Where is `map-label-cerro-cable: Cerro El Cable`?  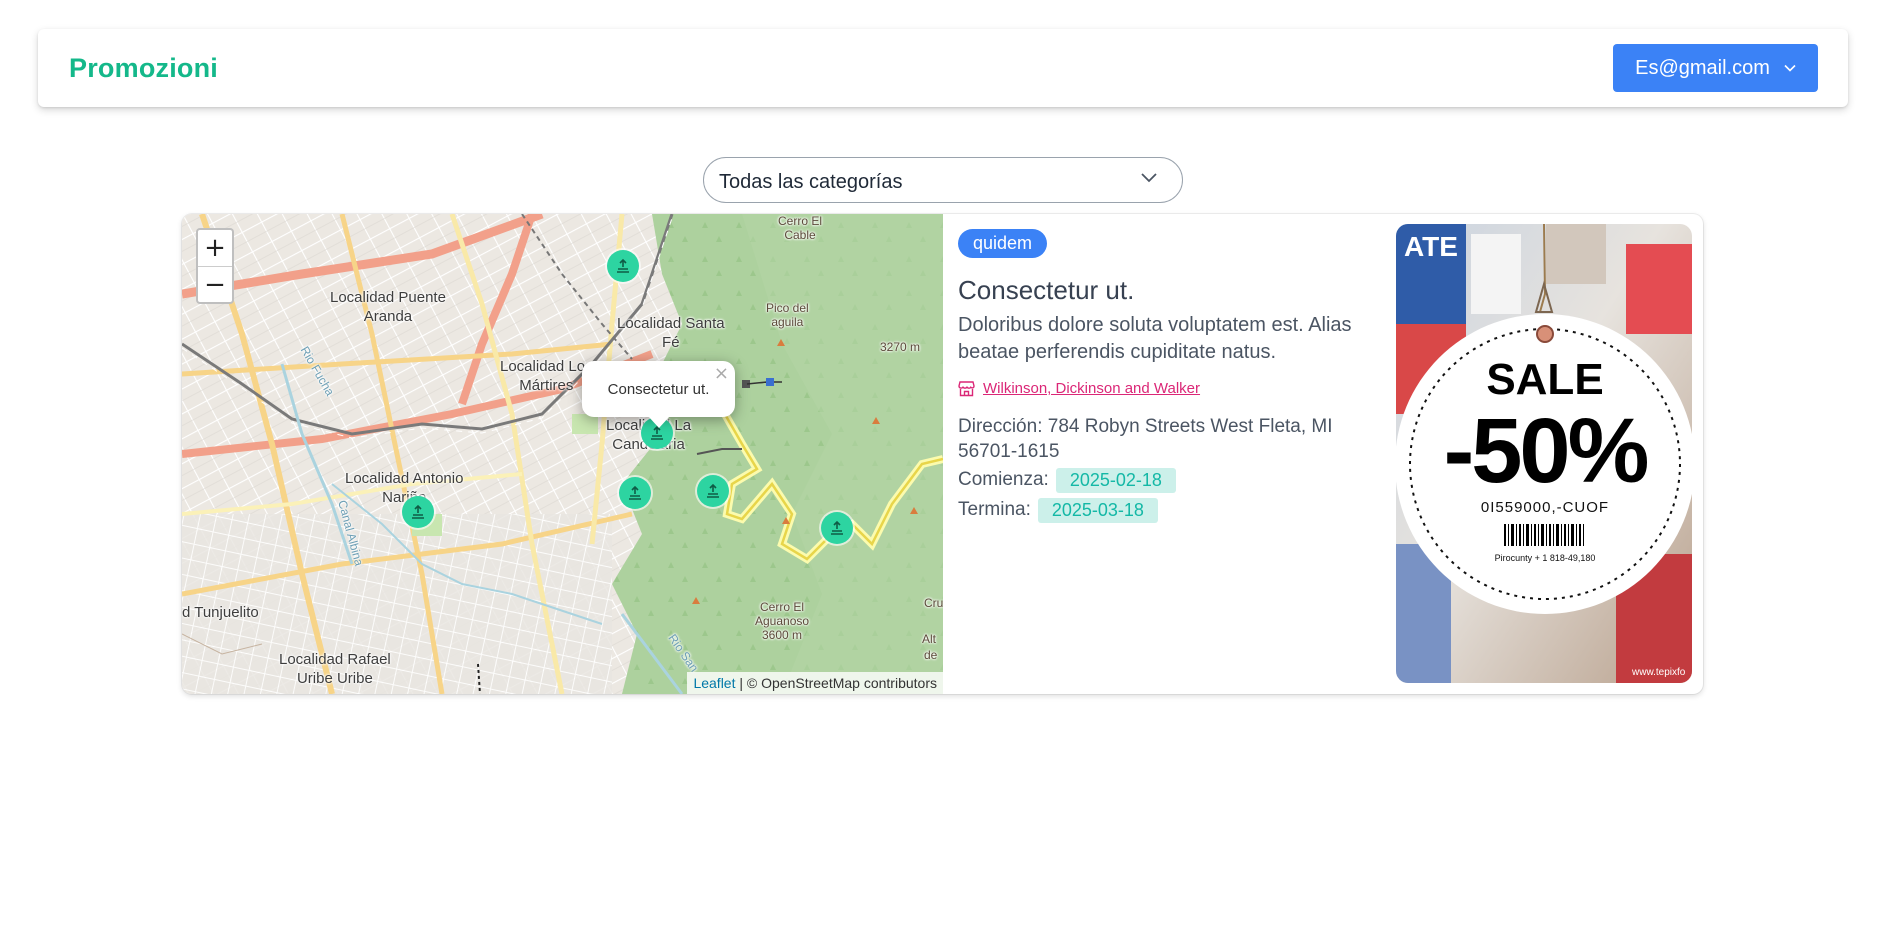 map-label-cerro-cable: Cerro El Cable is located at coordinates (800, 228).